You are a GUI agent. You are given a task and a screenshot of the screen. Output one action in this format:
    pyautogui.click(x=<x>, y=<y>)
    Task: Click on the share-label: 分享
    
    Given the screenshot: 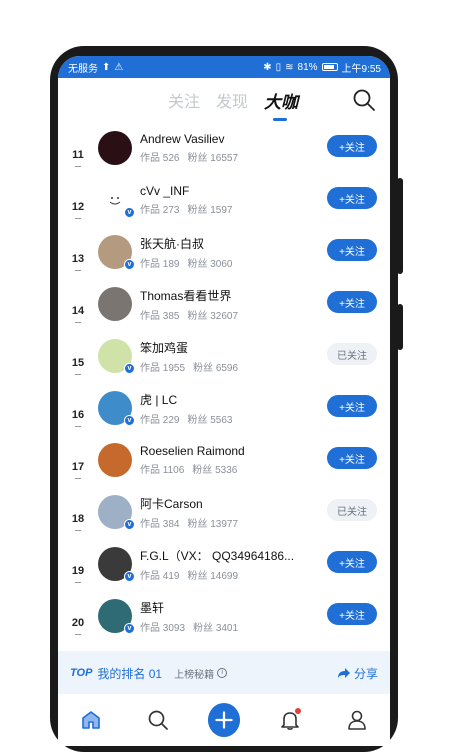 What is the action you would take?
    pyautogui.click(x=365, y=673)
    